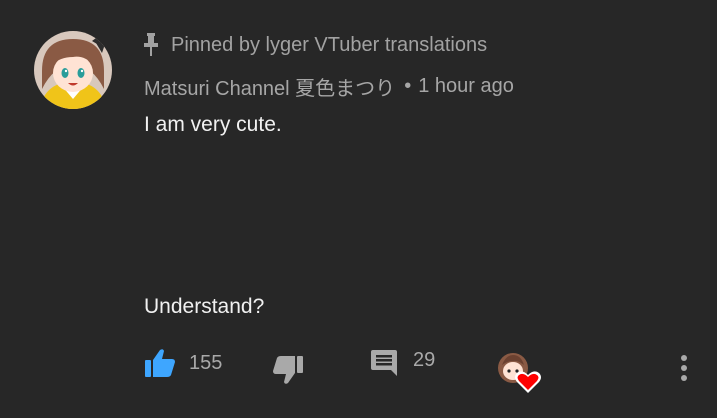 This screenshot has width=717, height=418. I want to click on reply-count: 29, so click(424, 359).